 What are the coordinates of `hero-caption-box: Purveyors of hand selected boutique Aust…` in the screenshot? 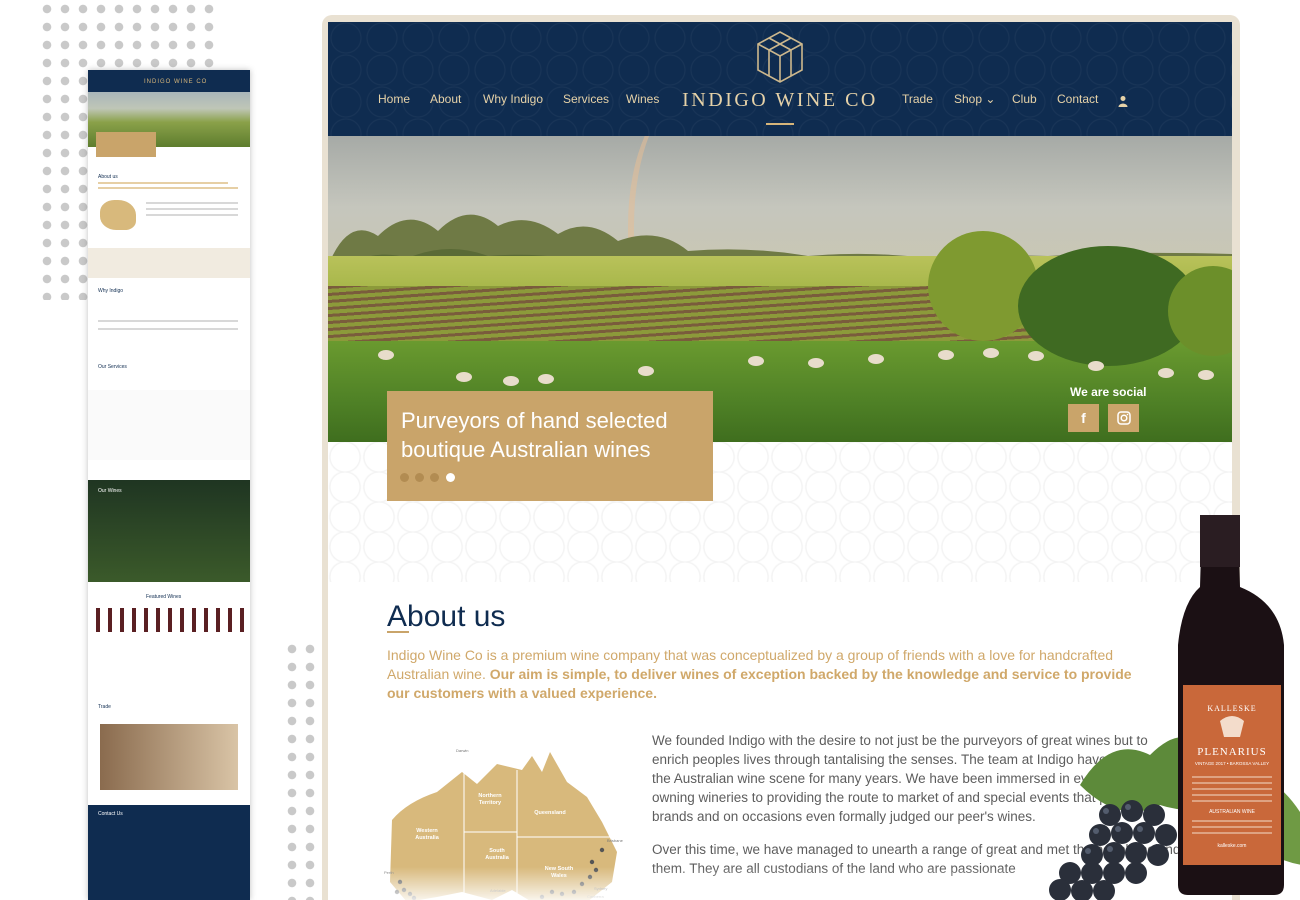 It's located at (550, 446).